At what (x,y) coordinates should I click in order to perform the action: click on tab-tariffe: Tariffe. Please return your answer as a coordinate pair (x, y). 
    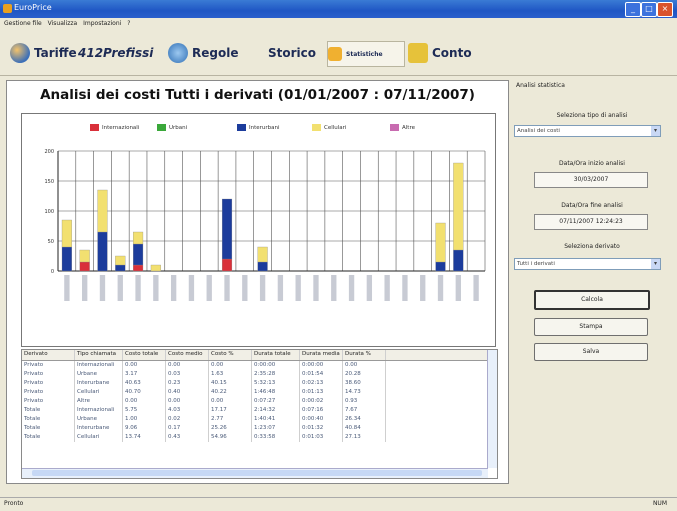
    Looking at the image, I should click on (43, 53).